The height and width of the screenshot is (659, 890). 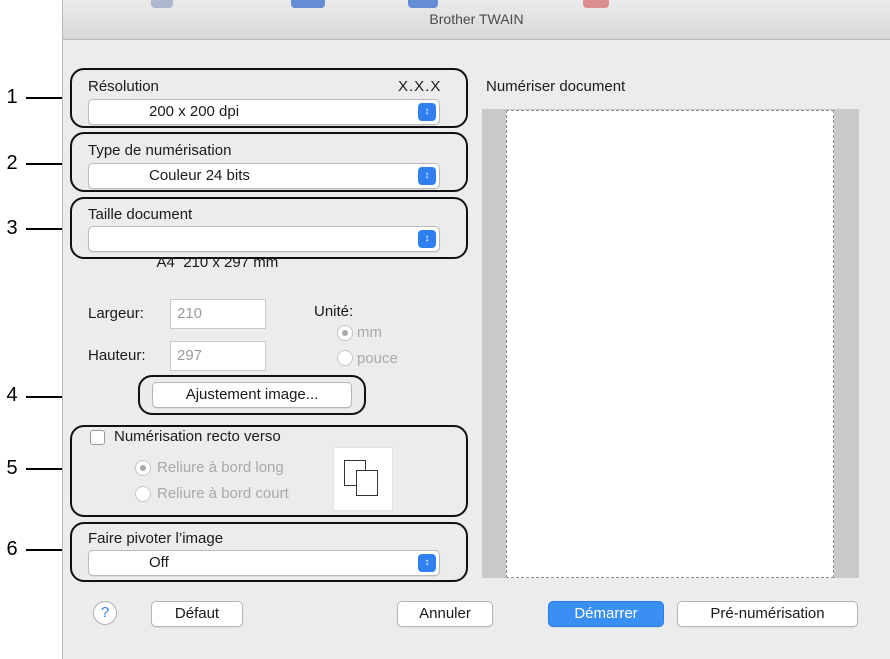 I want to click on long-edge-label: Reliure à bord long, so click(x=220, y=467).